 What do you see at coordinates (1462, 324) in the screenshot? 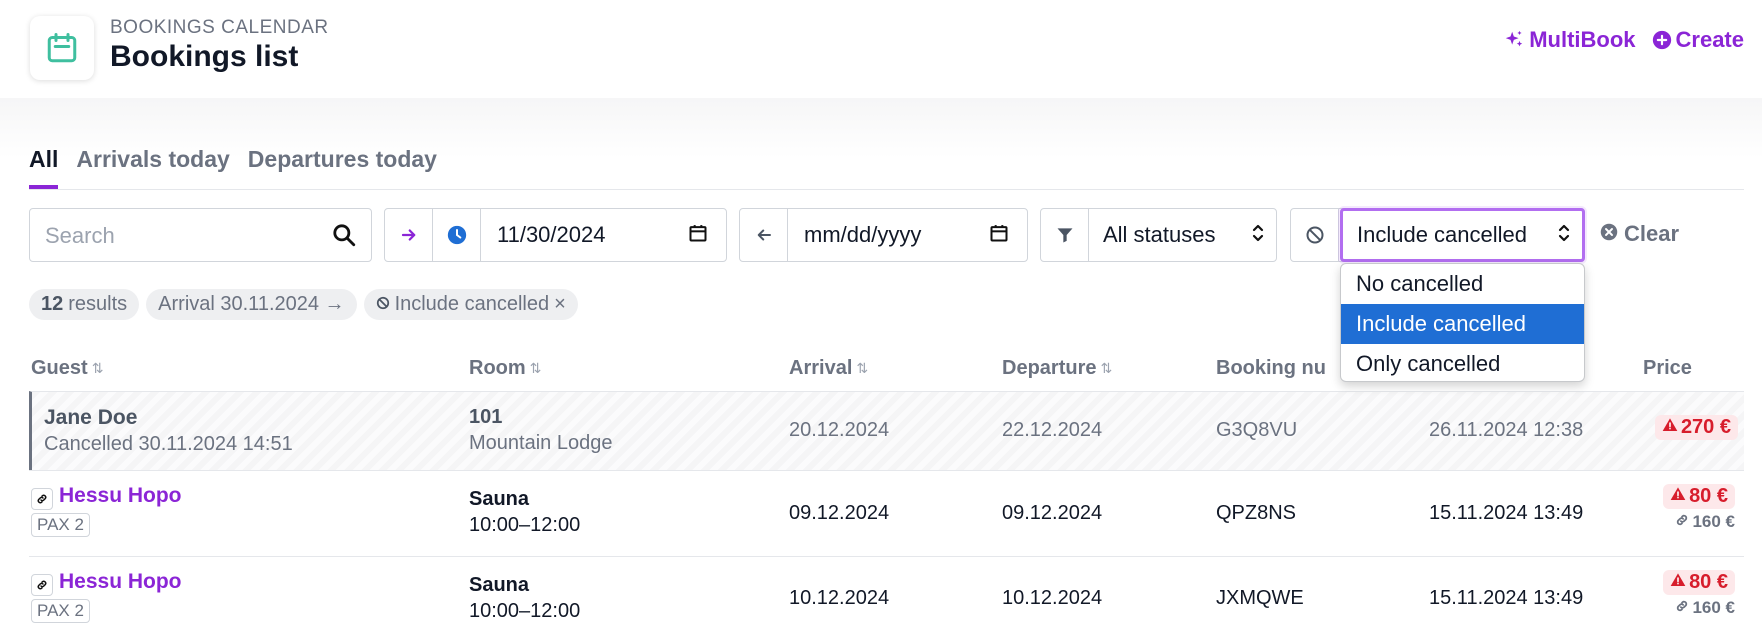
I see `option-include-cancelled: Include cancelled` at bounding box center [1462, 324].